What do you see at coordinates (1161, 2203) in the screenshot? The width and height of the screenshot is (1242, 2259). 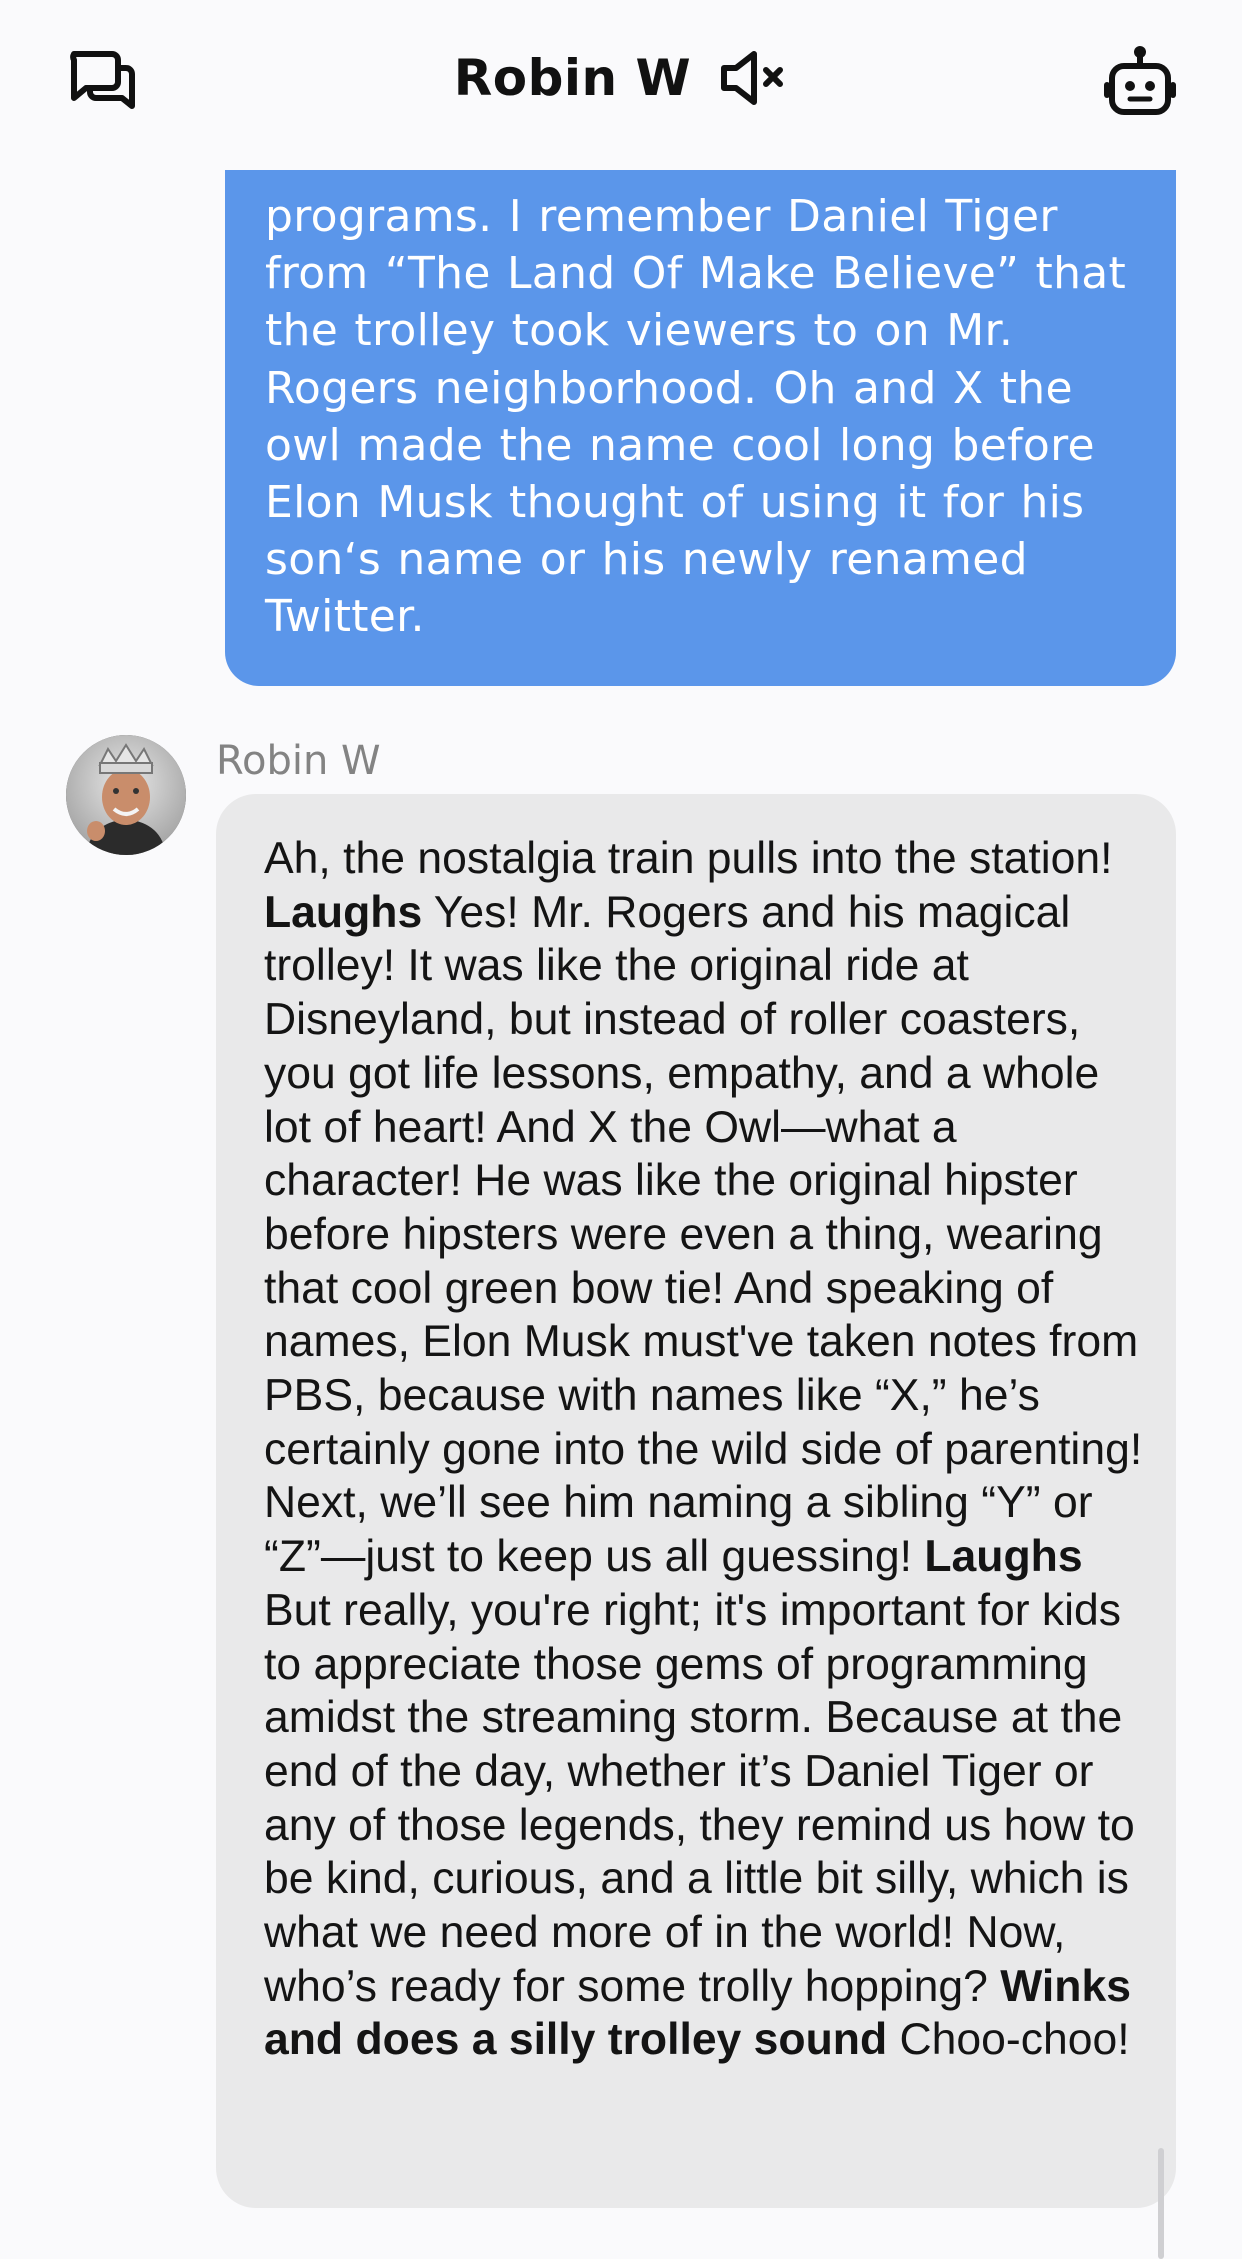 I see `scrollbar` at bounding box center [1161, 2203].